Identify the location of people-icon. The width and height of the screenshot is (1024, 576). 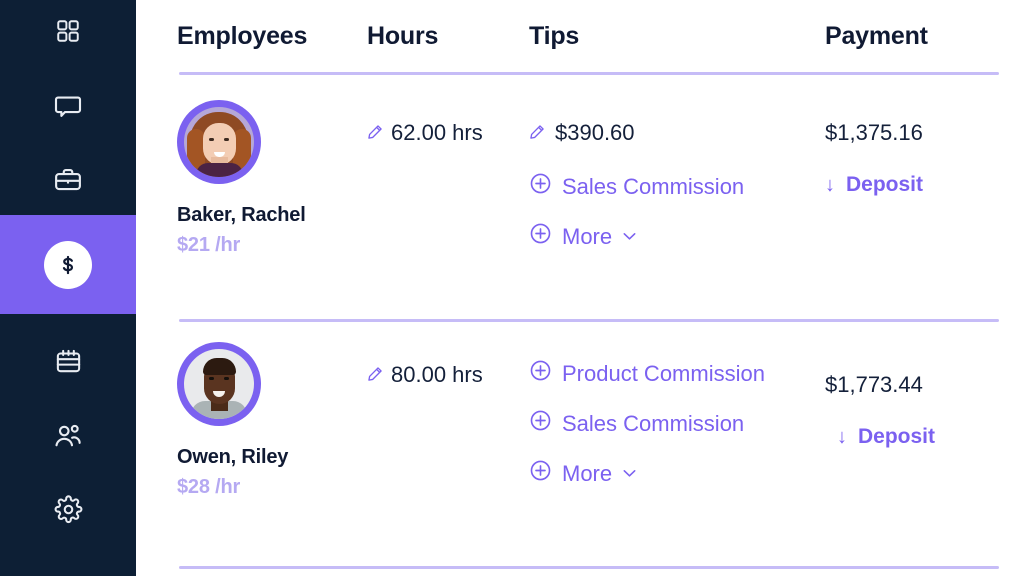
(68, 436).